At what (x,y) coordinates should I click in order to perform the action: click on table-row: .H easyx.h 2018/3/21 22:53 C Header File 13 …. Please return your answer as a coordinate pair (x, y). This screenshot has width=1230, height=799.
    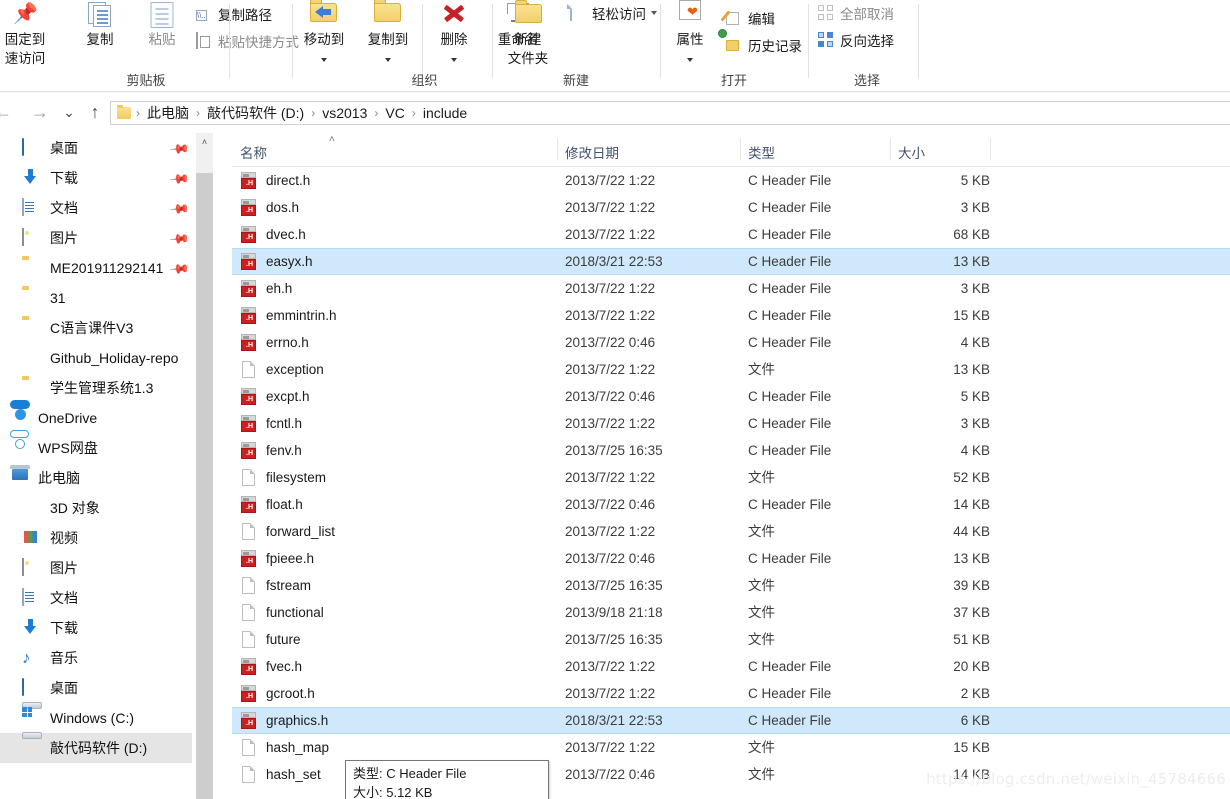
    Looking at the image, I should click on (731, 261).